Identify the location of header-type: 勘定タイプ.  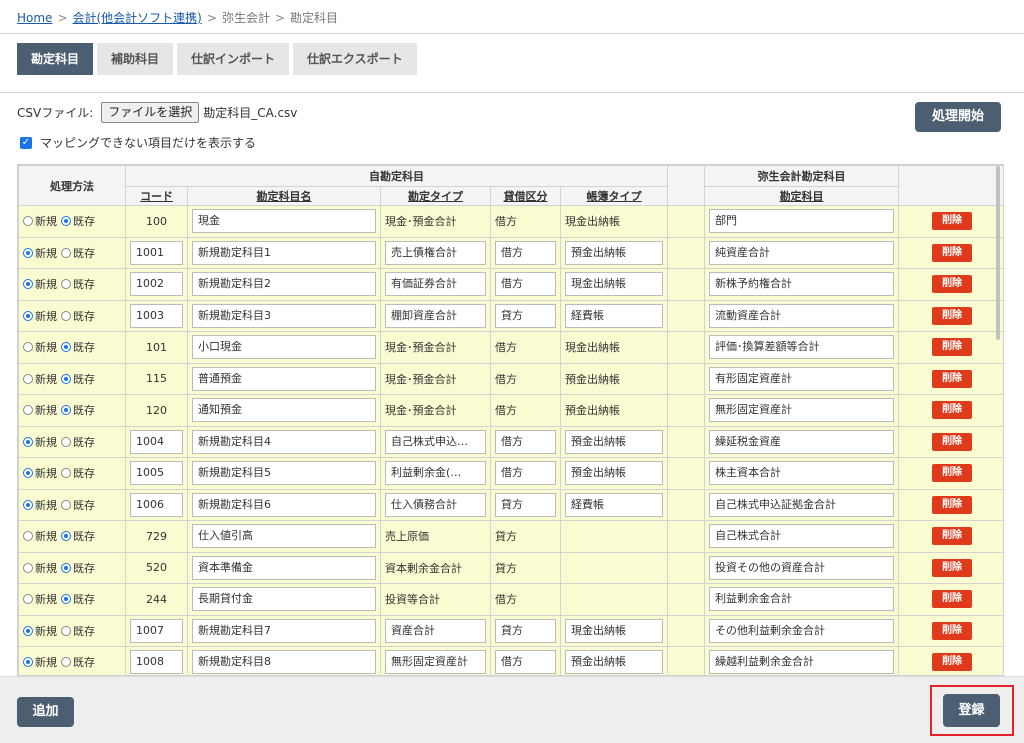
(435, 196).